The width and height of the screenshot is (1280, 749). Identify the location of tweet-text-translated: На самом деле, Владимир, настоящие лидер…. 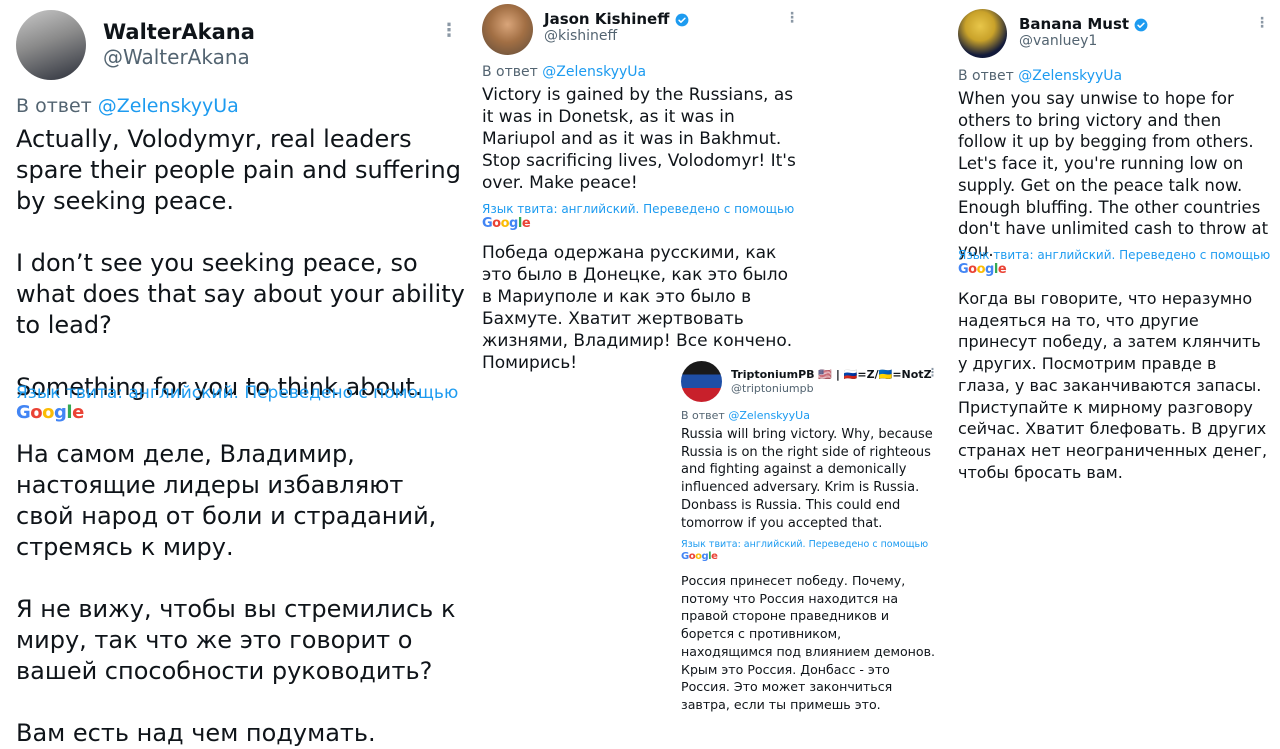
(241, 594).